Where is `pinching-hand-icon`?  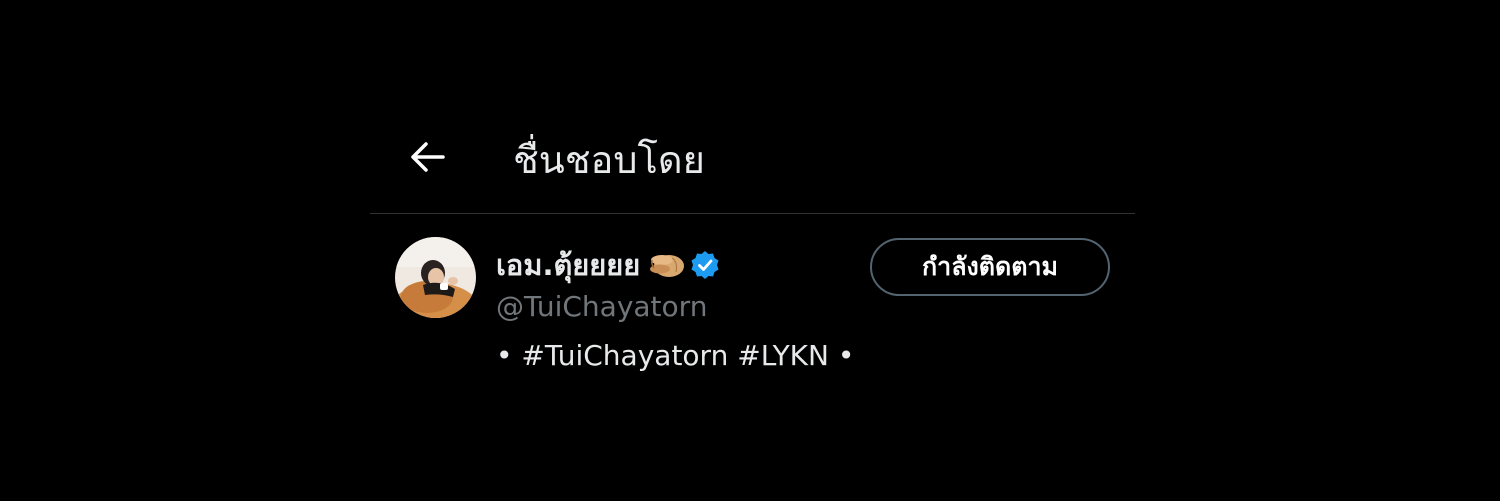 pinching-hand-icon is located at coordinates (667, 266).